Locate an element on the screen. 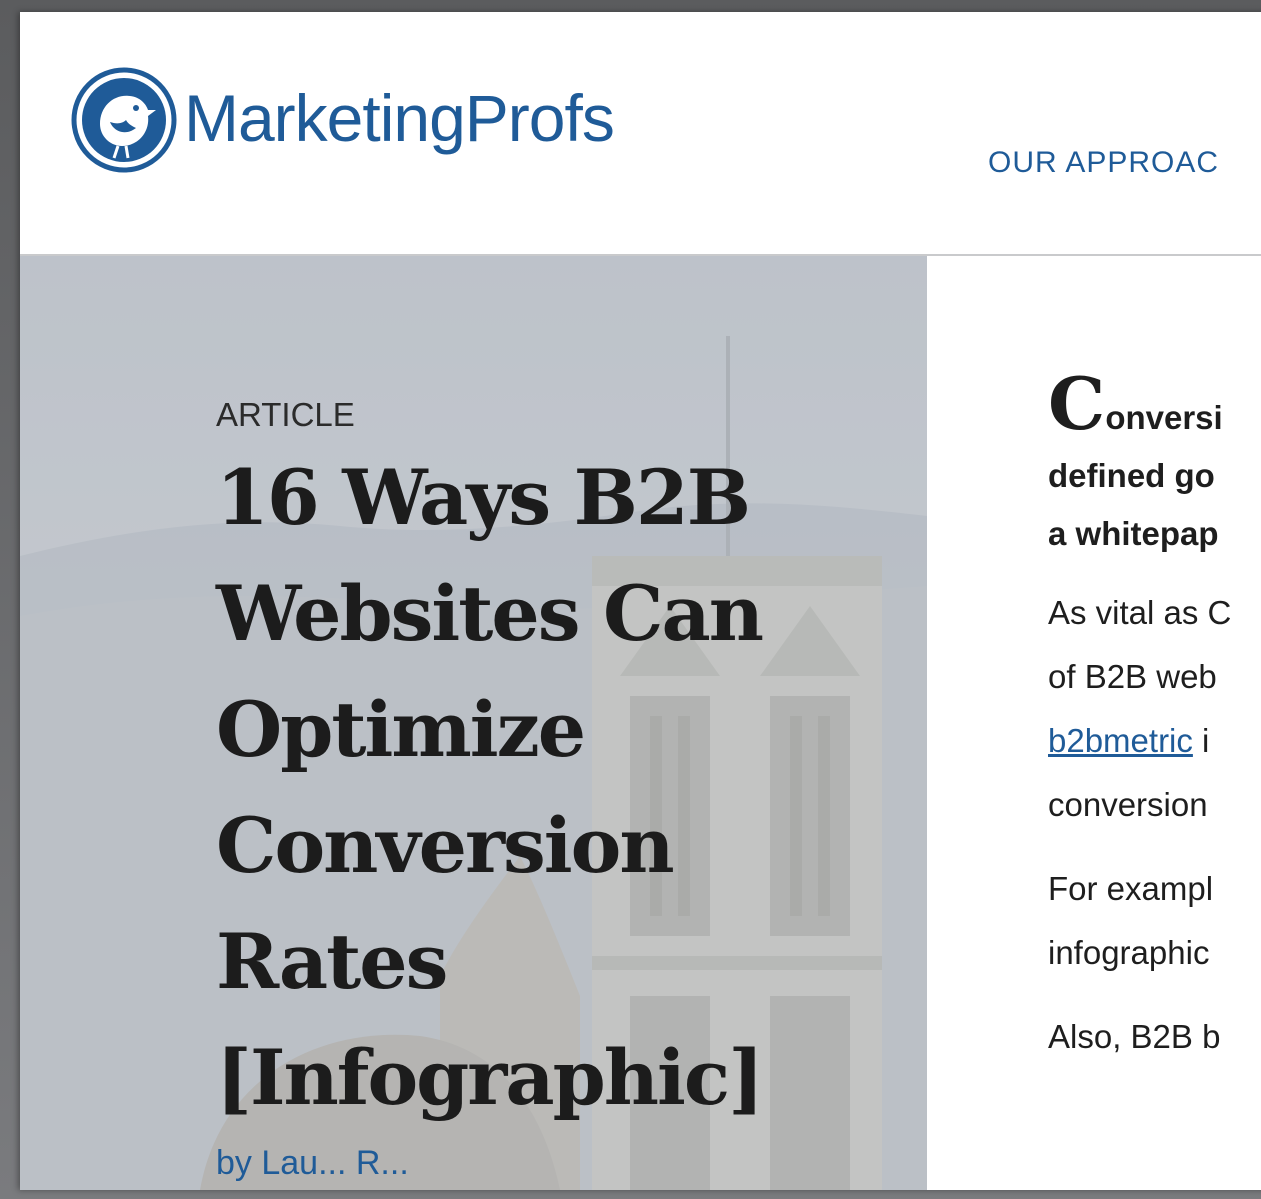 The image size is (1261, 1199). para-line: infographic is located at coordinates (1129, 952).